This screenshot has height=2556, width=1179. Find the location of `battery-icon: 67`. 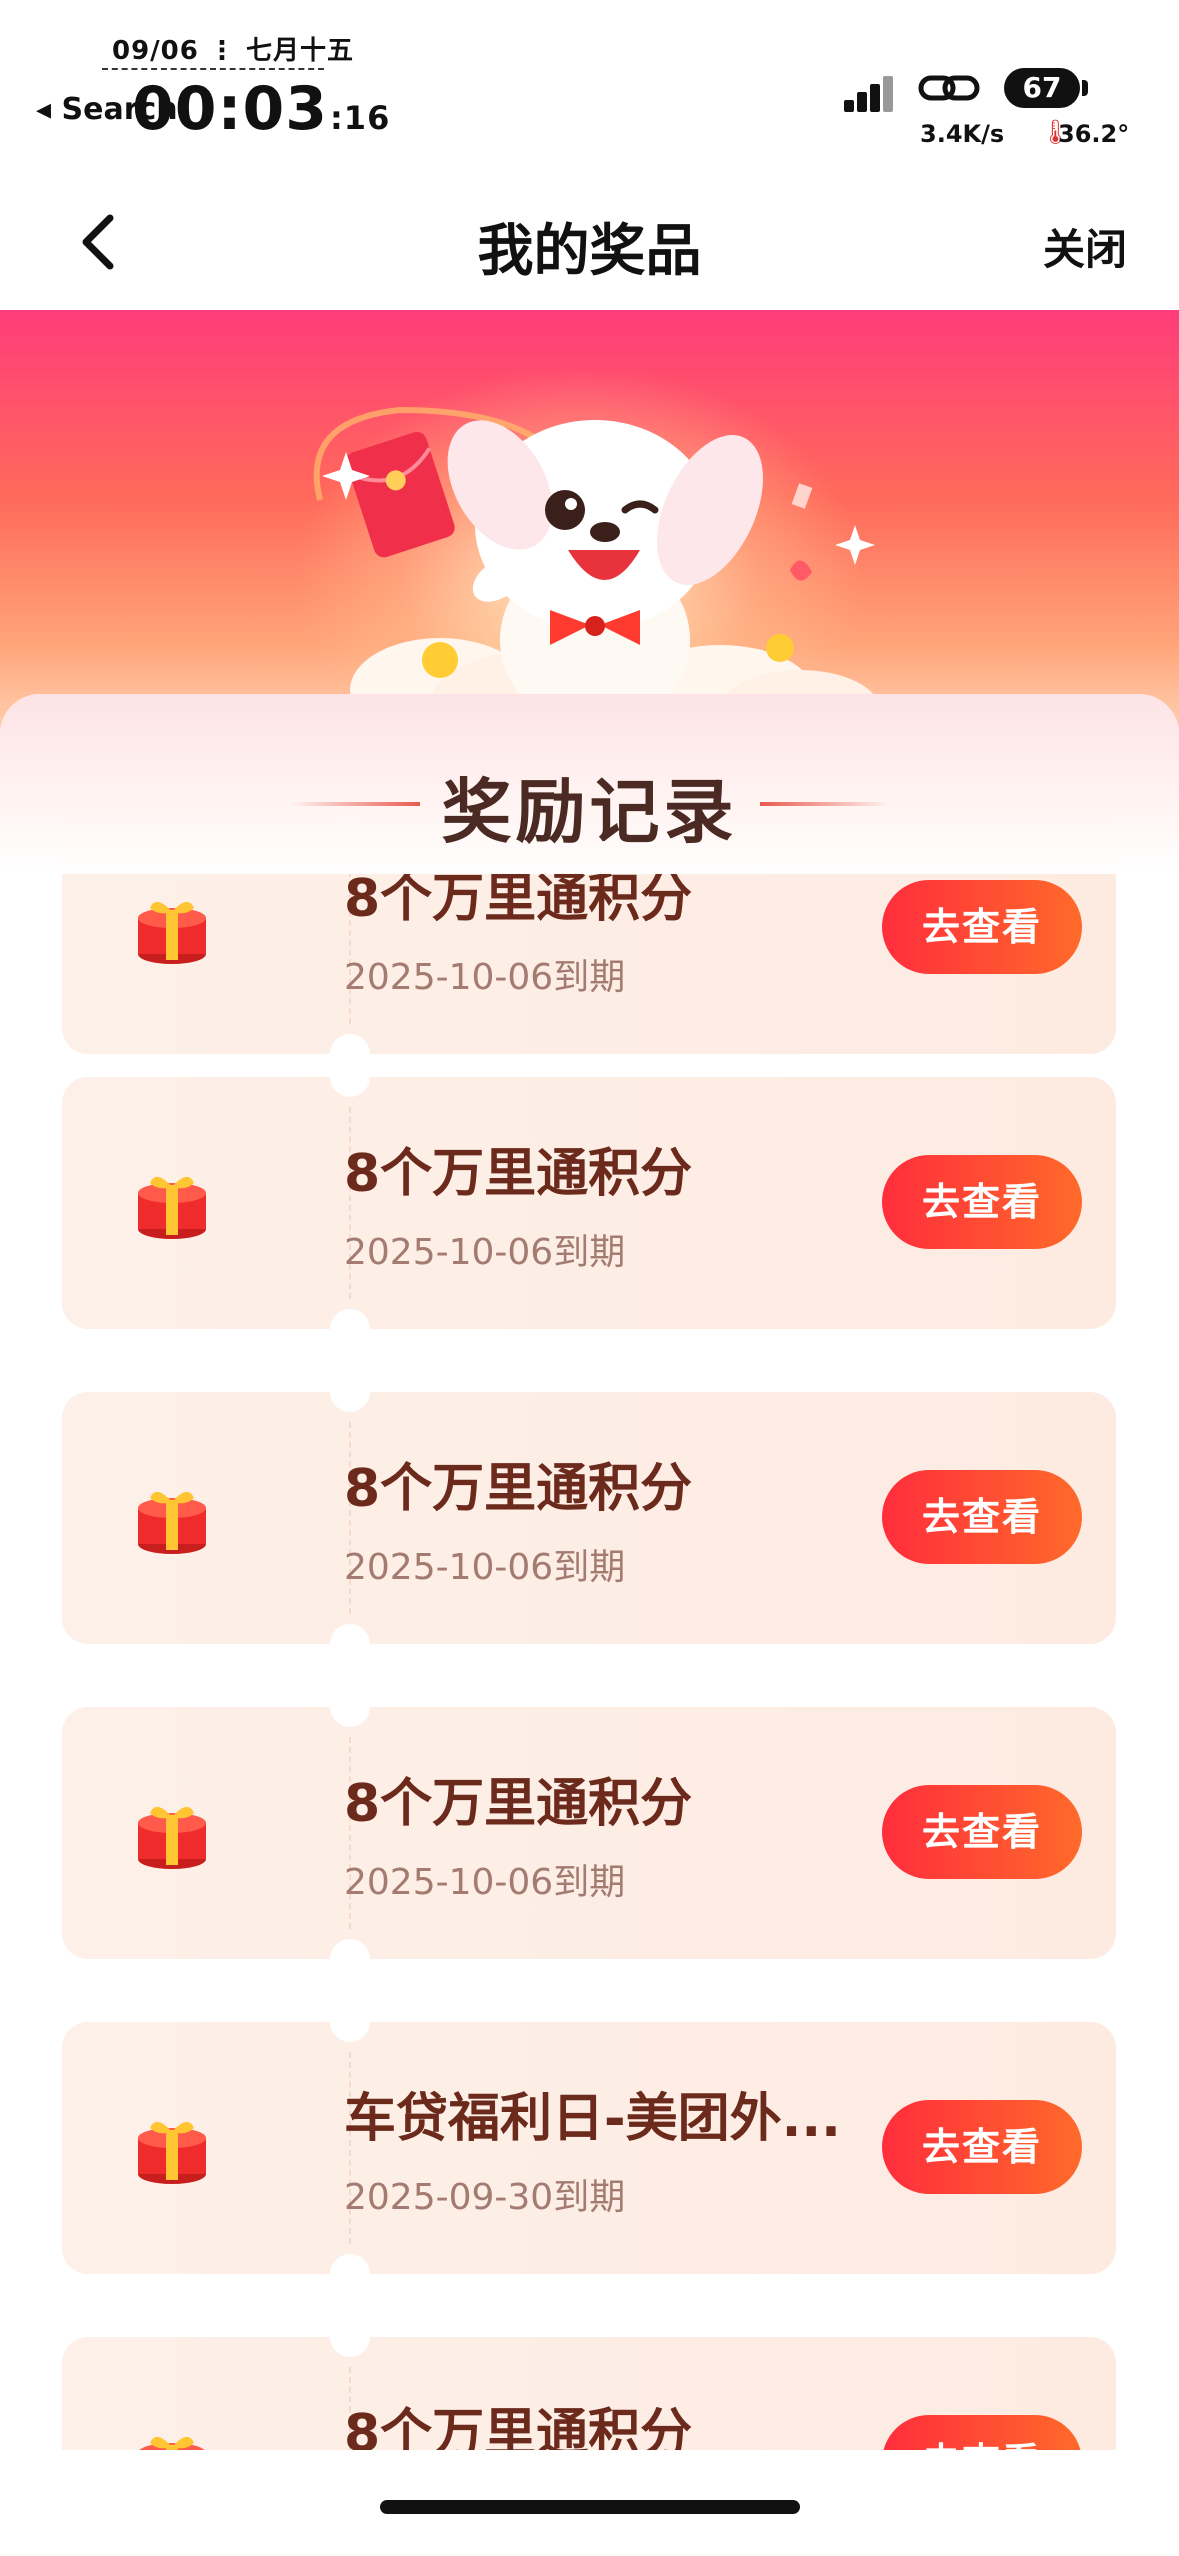

battery-icon: 67 is located at coordinates (1042, 88).